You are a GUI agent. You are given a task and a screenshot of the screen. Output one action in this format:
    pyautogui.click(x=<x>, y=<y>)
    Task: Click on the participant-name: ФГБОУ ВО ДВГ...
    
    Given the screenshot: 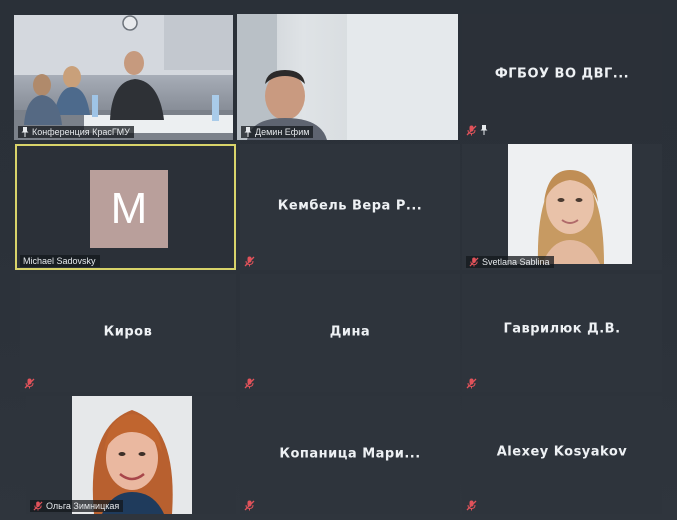 What is the action you would take?
    pyautogui.click(x=562, y=74)
    